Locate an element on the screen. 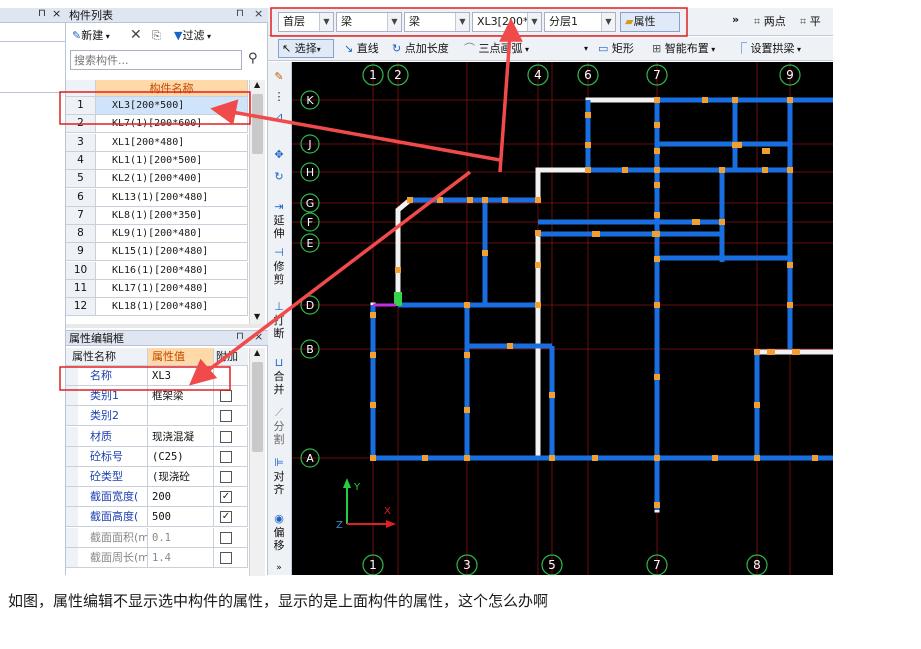 This screenshot has width=921, height=649. select-button: ↖ 选择▾ is located at coordinates (306, 48).